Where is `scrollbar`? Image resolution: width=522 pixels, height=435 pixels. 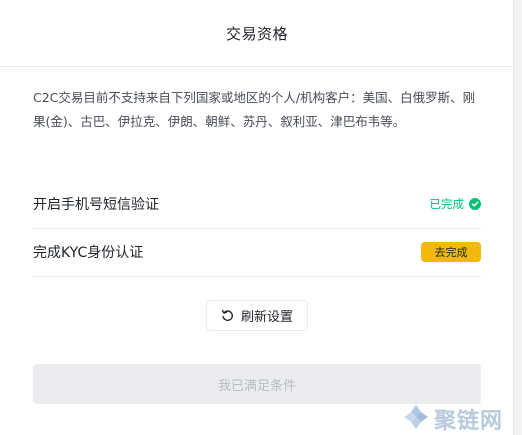
scrollbar is located at coordinates (517, 217).